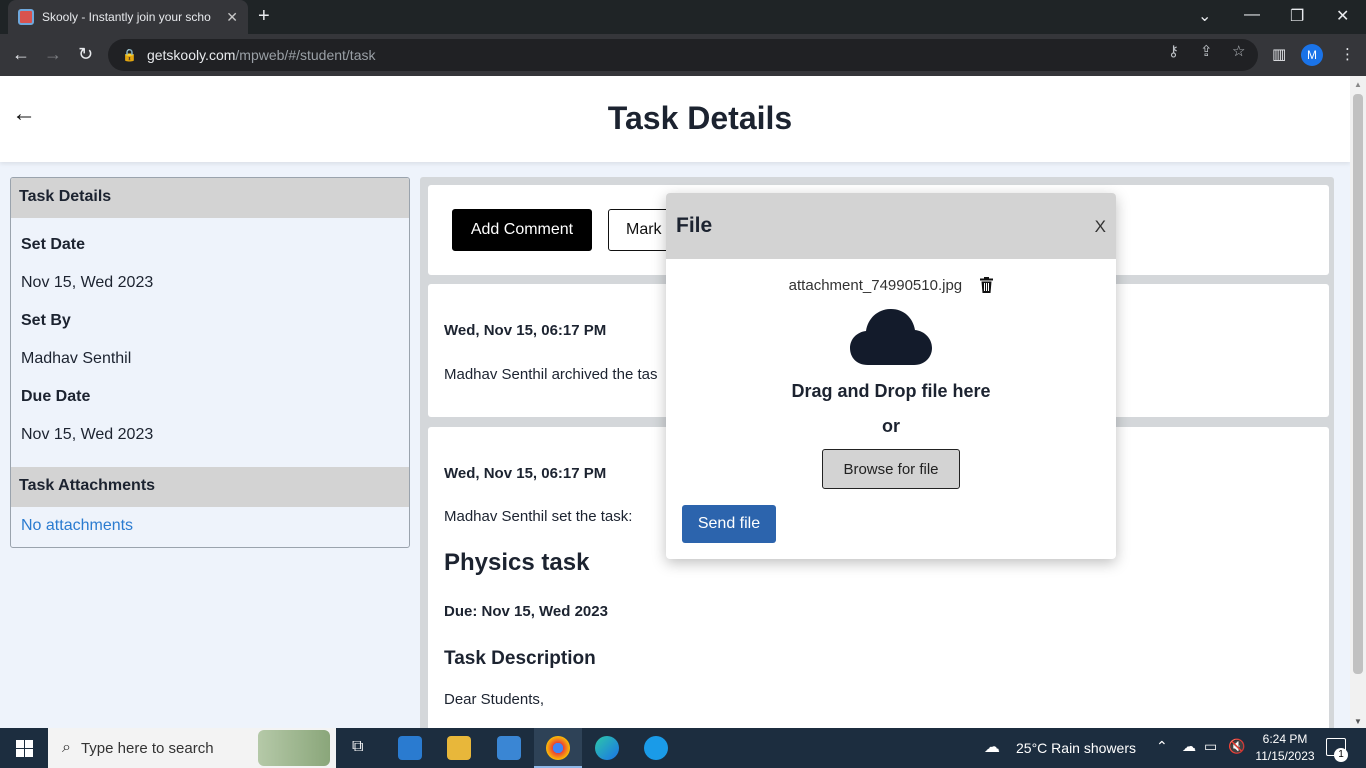 The image size is (1366, 768). Describe the element at coordinates (520, 658) in the screenshot. I see `task-description-heading: Task Description` at that location.